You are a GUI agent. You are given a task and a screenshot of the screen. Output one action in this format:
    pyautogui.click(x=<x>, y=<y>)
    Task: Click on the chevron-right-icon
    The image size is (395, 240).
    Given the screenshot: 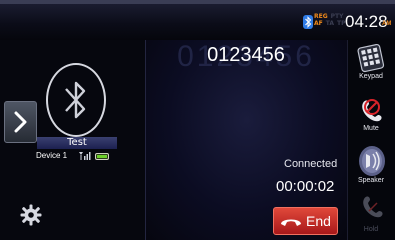 What is the action you would take?
    pyautogui.click(x=20, y=122)
    